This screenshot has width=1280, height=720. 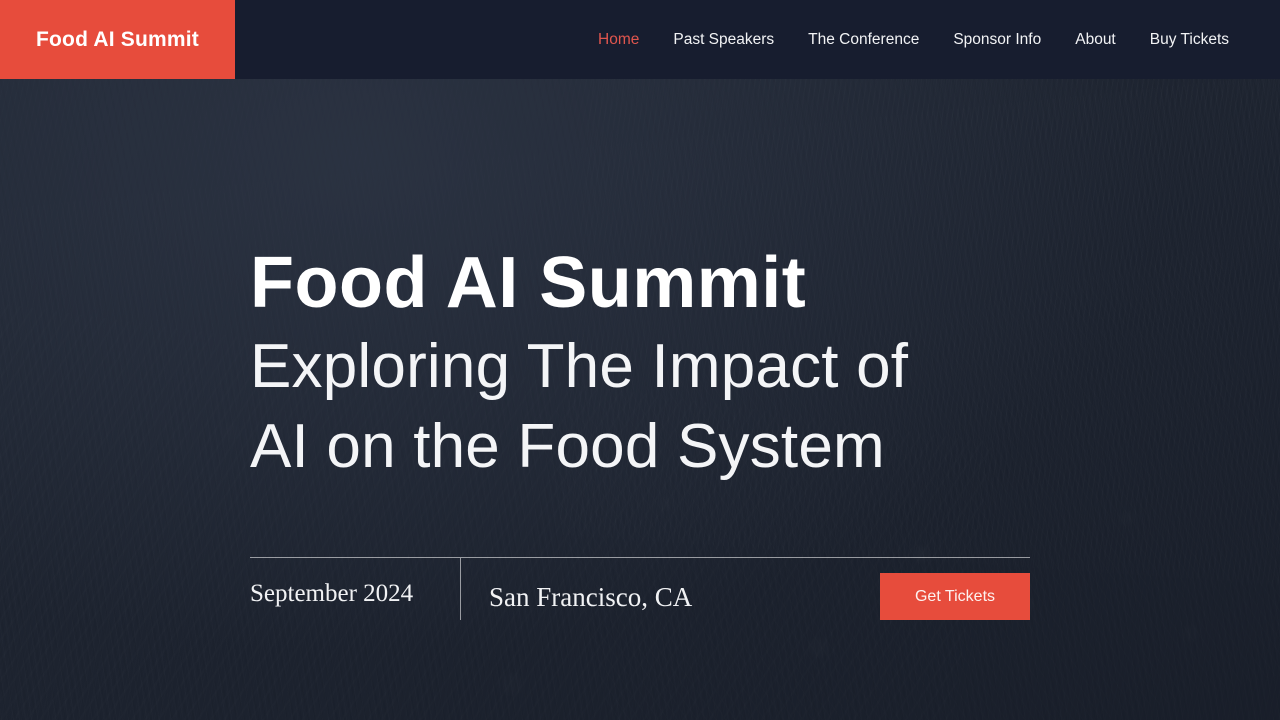 What do you see at coordinates (955, 596) in the screenshot?
I see `get-tickets-button: Get Tickets` at bounding box center [955, 596].